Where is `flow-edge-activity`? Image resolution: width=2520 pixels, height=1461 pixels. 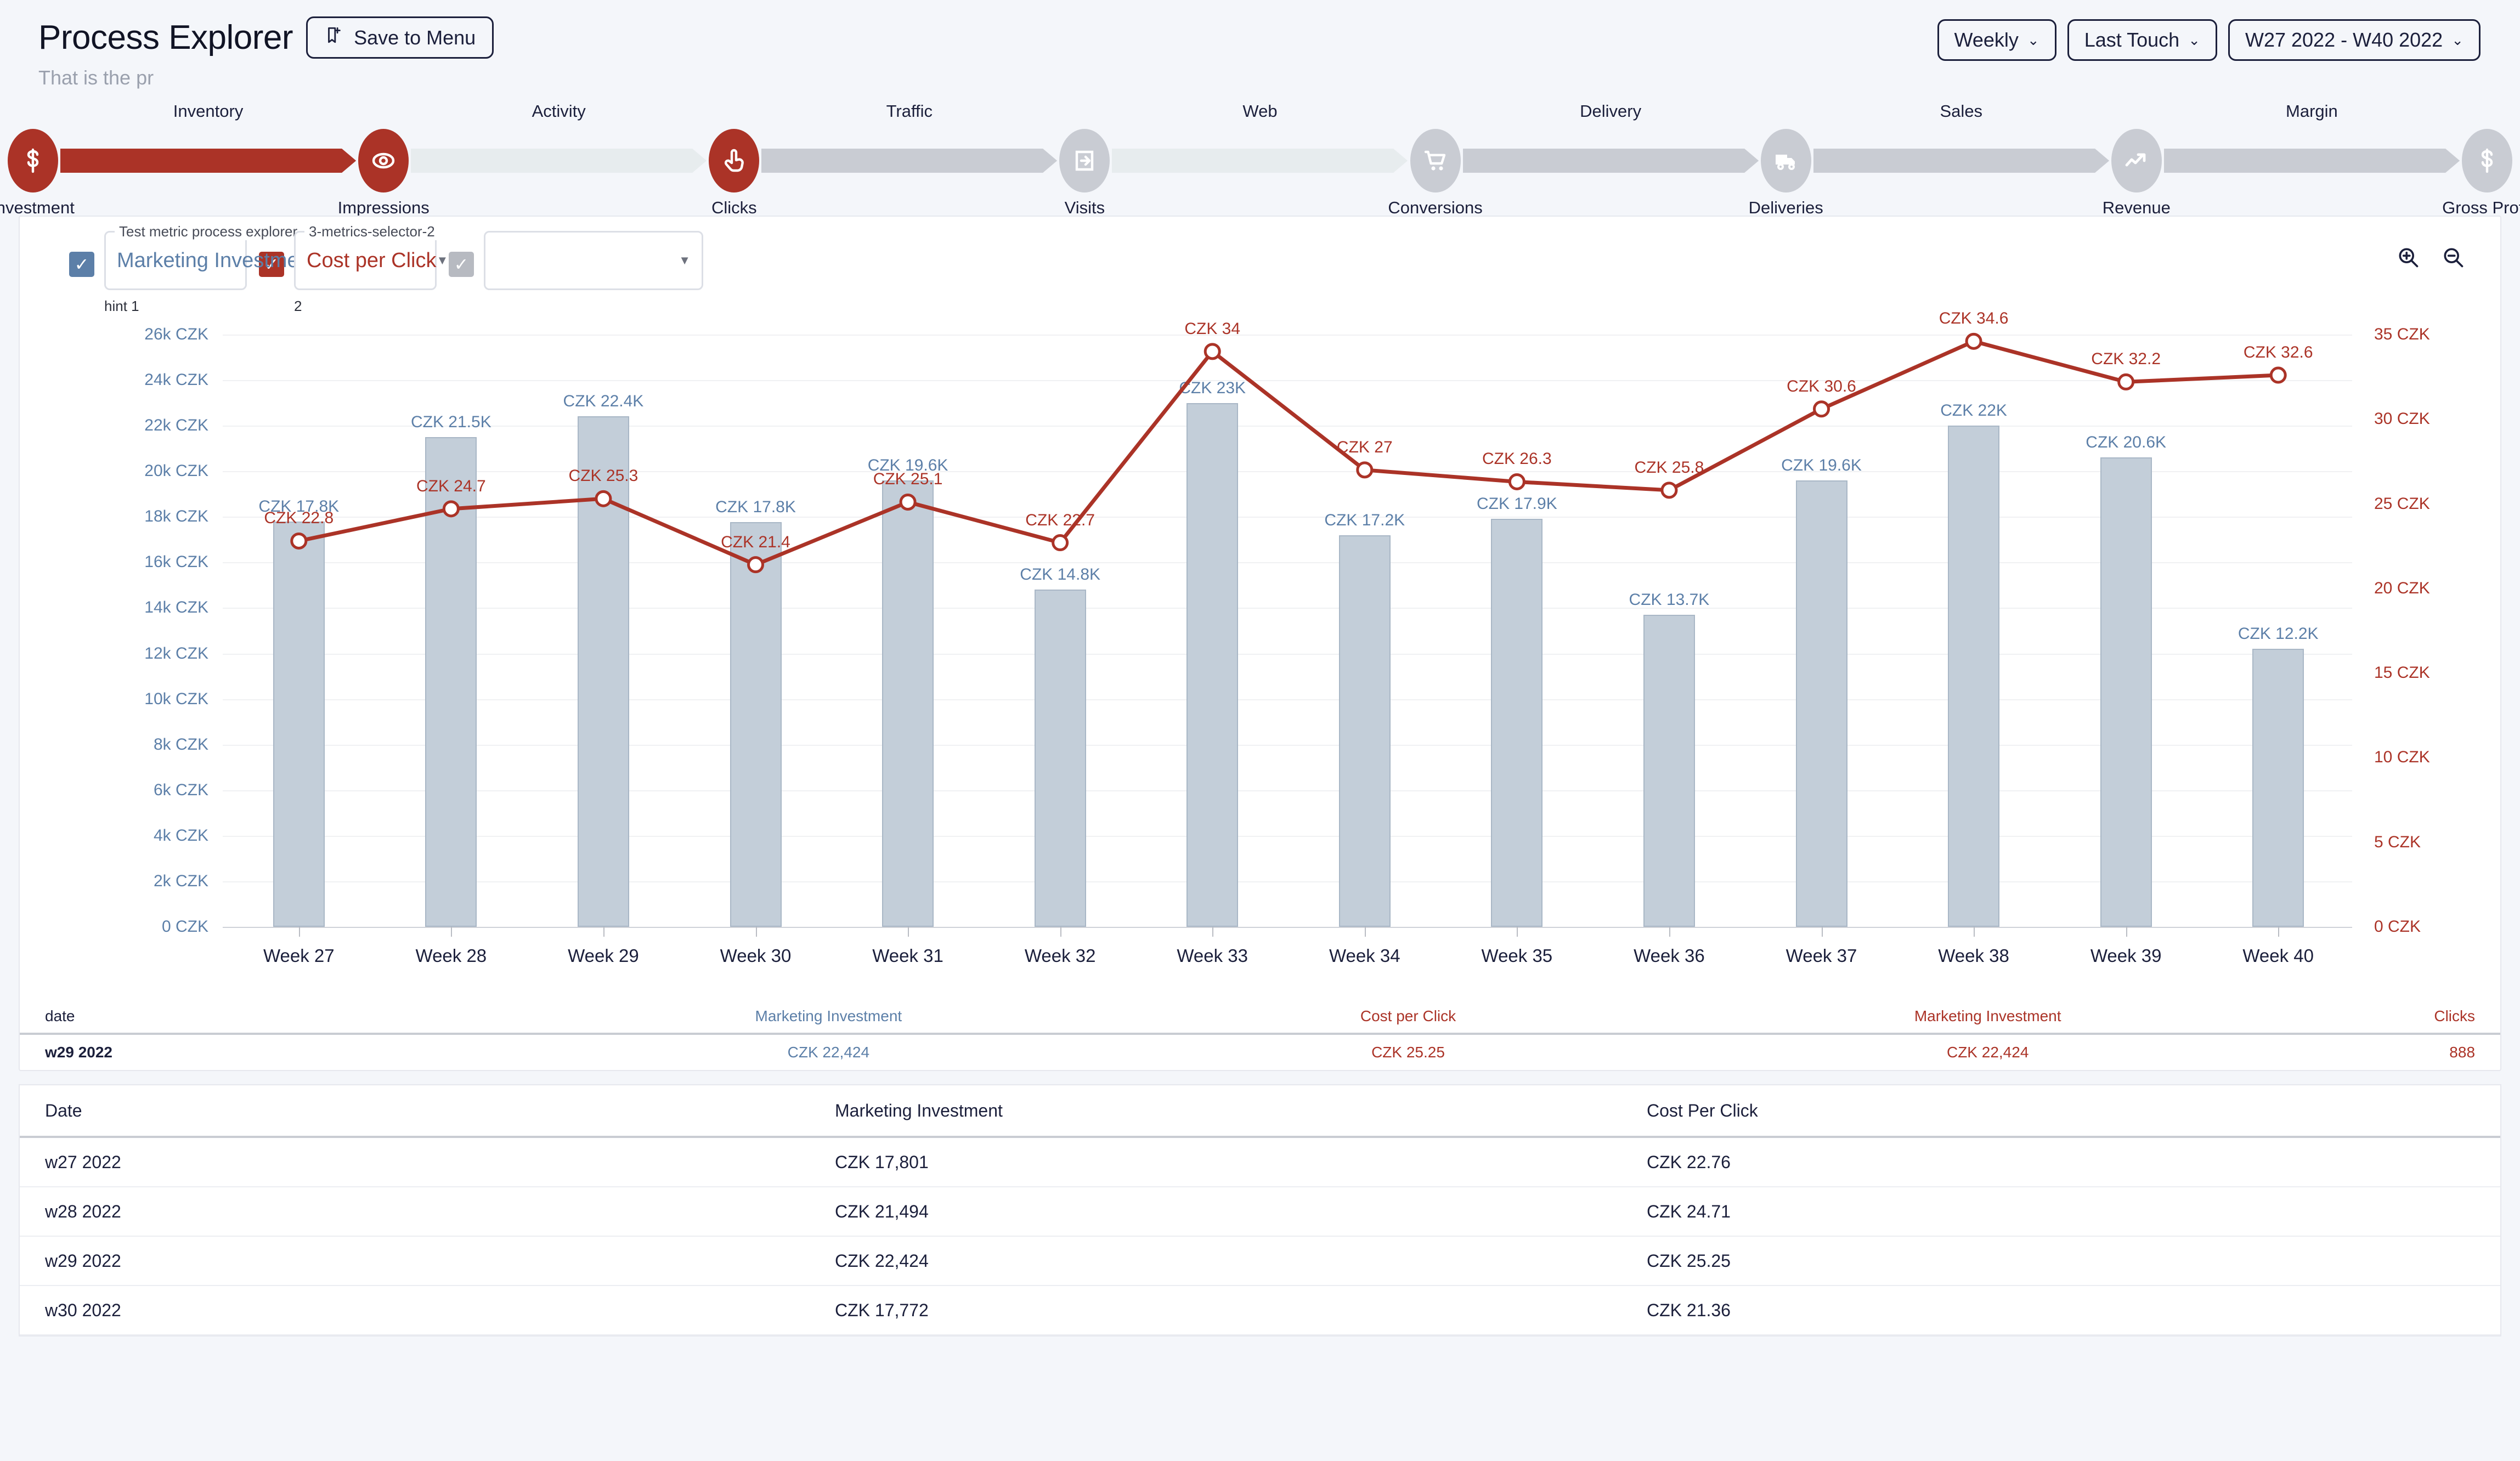 flow-edge-activity is located at coordinates (559, 161).